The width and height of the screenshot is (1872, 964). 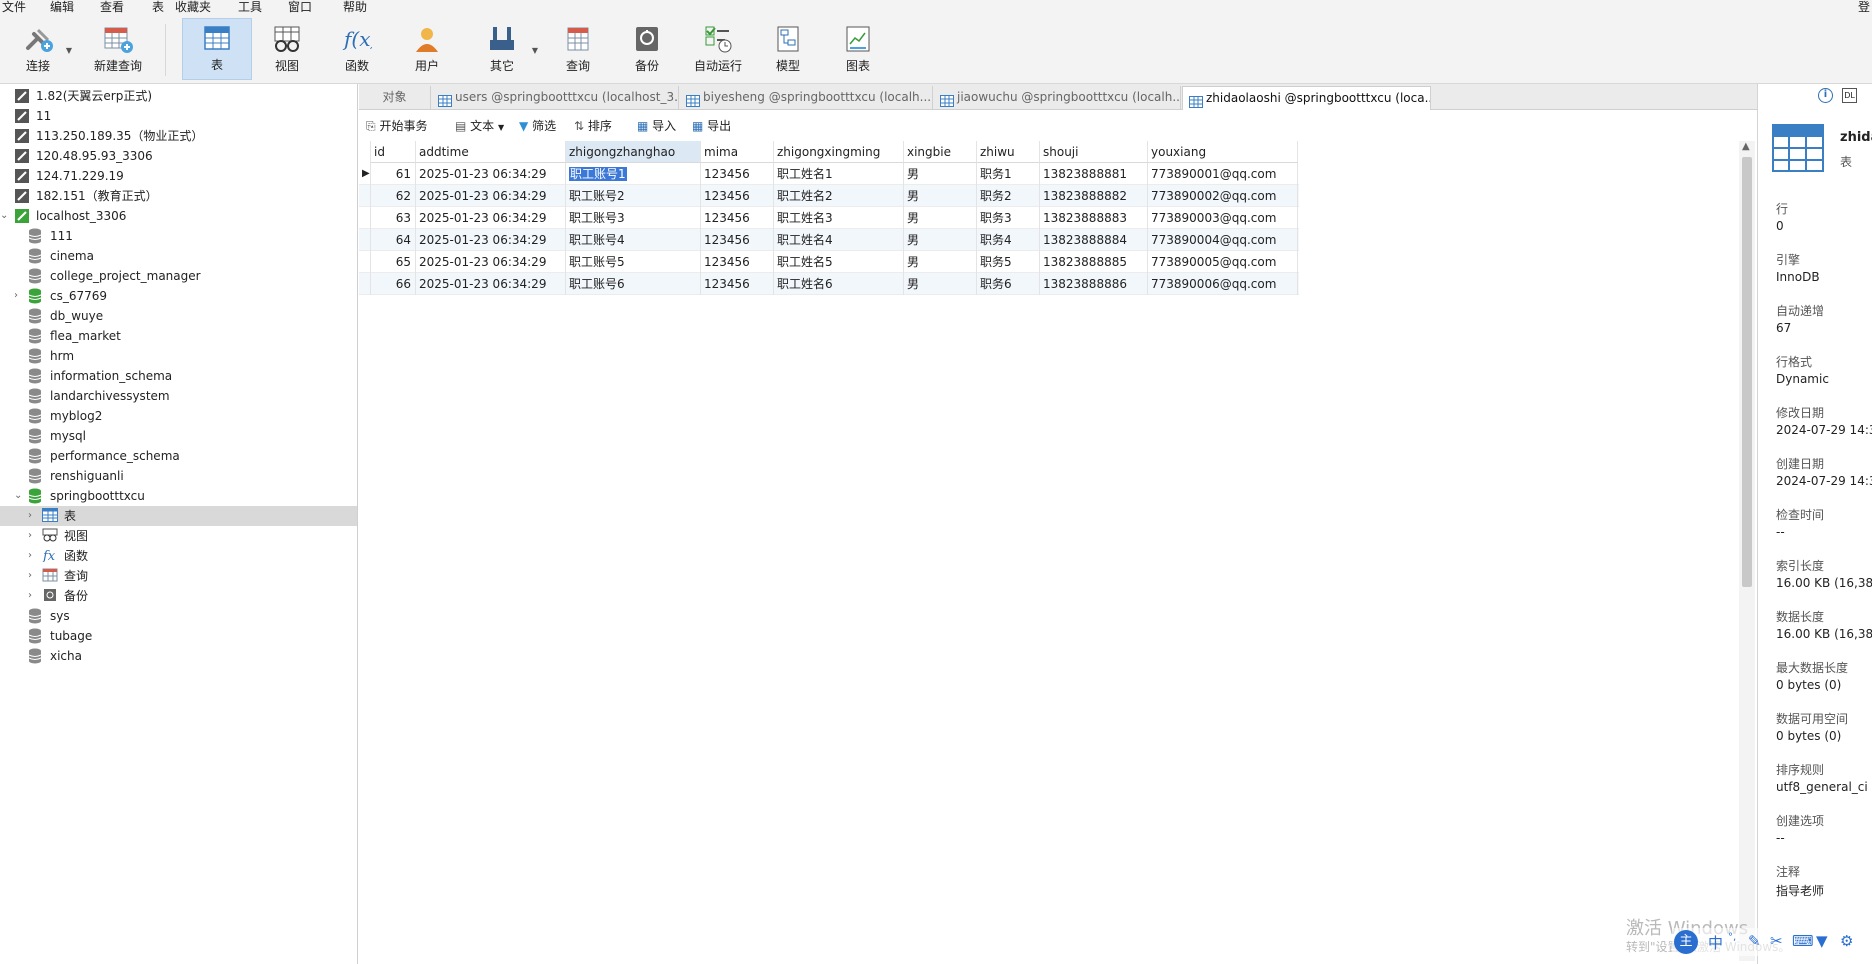 What do you see at coordinates (287, 50) in the screenshot?
I see `view-button: 视图` at bounding box center [287, 50].